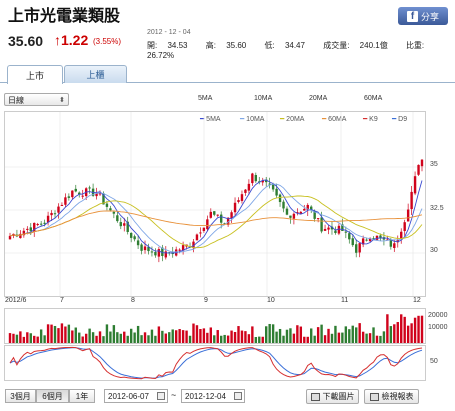  I want to click on kd-tick-50: 50, so click(434, 361).